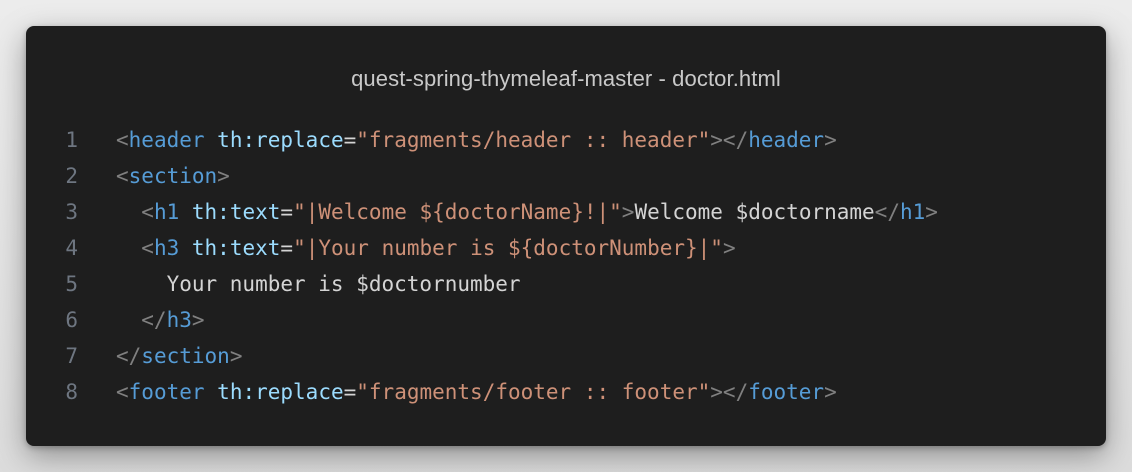 The image size is (1132, 472). I want to click on line-number: 3, so click(71, 212).